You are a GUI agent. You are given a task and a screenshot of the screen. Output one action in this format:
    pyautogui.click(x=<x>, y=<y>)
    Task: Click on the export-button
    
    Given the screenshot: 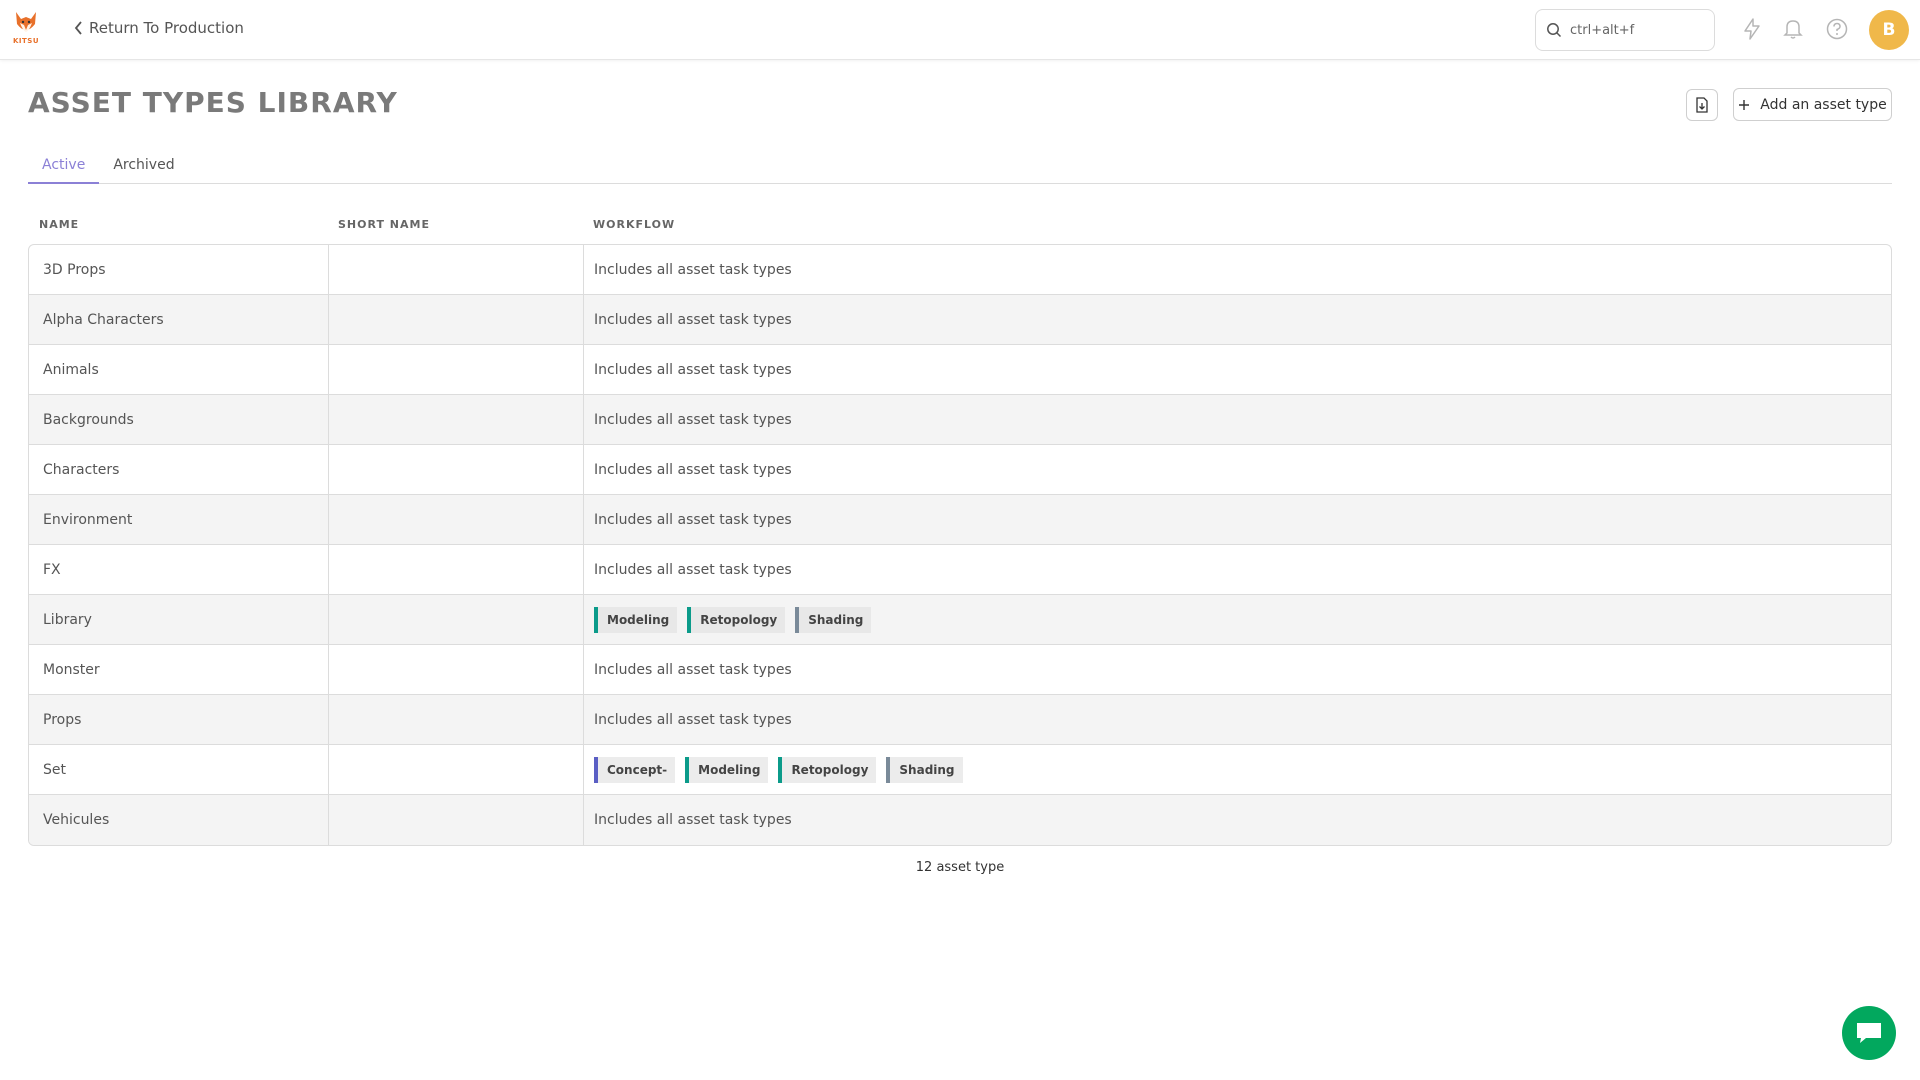 What is the action you would take?
    pyautogui.click(x=1702, y=105)
    